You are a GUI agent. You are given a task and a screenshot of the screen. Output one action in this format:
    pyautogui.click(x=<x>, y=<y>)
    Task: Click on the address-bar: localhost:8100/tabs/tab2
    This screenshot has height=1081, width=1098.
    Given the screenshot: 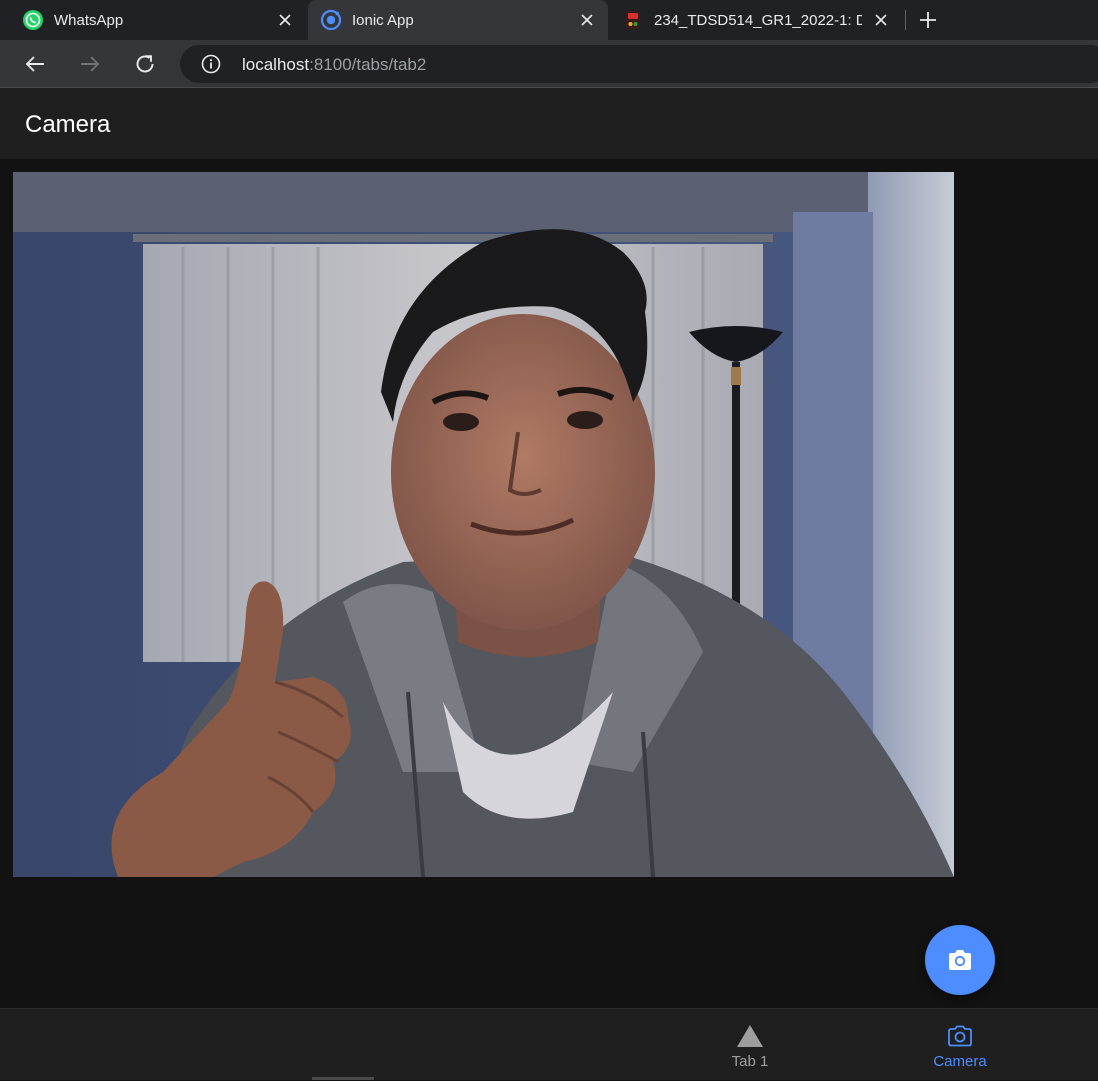 What is the action you would take?
    pyautogui.click(x=639, y=64)
    